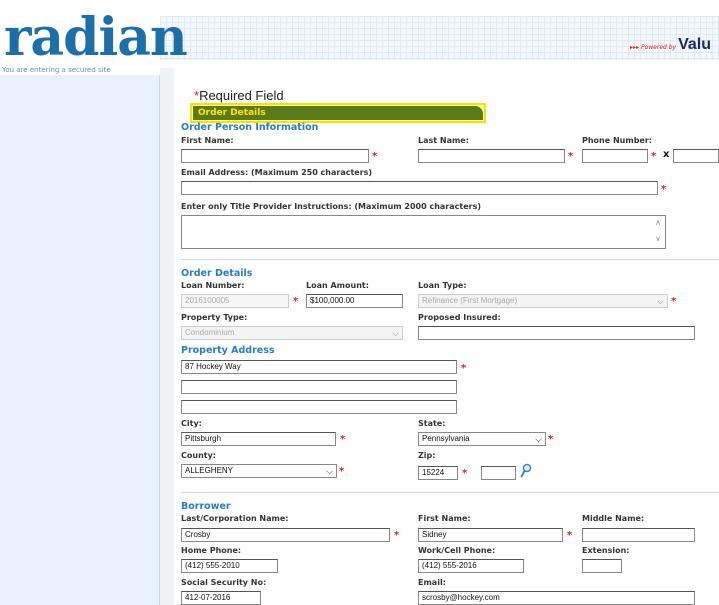  Describe the element at coordinates (285, 535) in the screenshot. I see `borrower-last-name-input: Crosby` at that location.